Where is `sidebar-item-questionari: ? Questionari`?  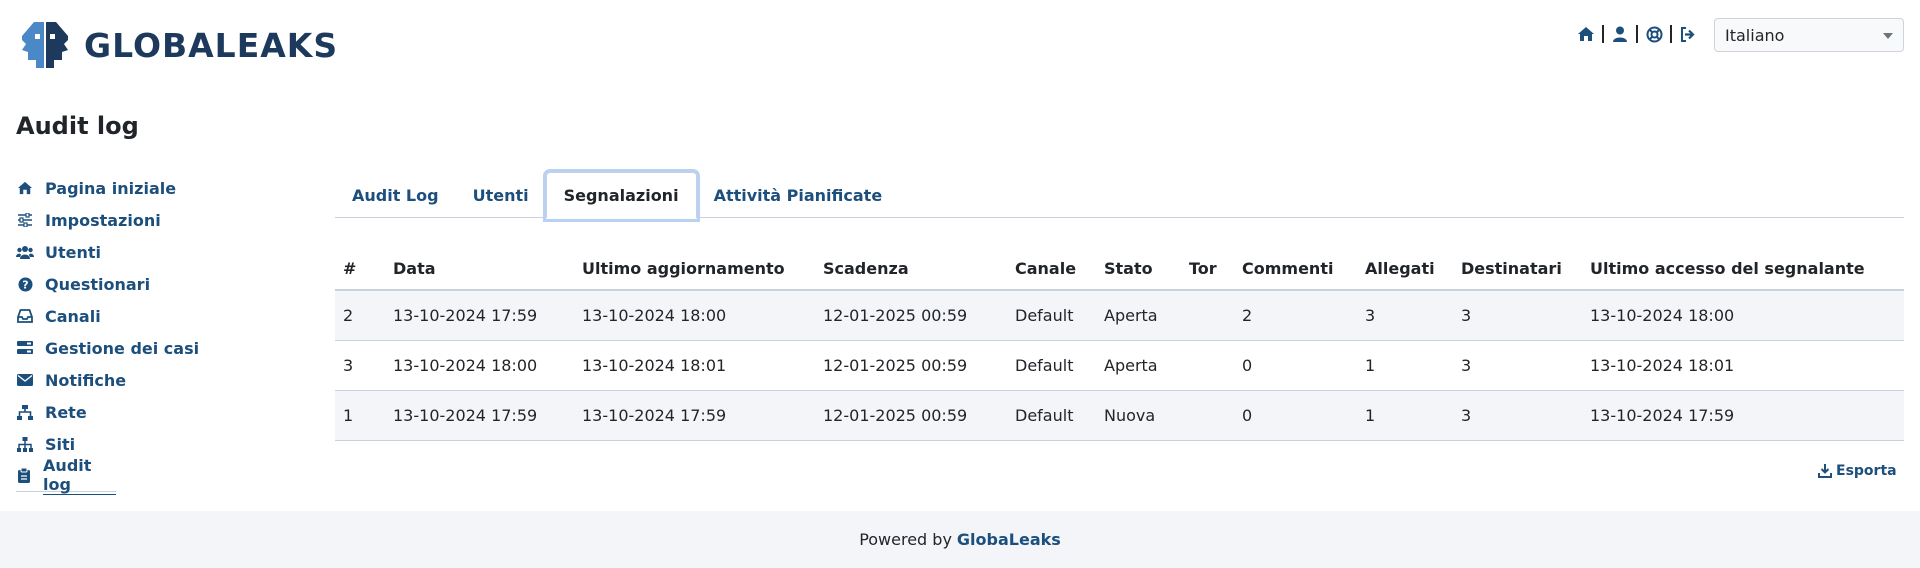
sidebar-item-questionari: ? Questionari is located at coordinates (136, 284).